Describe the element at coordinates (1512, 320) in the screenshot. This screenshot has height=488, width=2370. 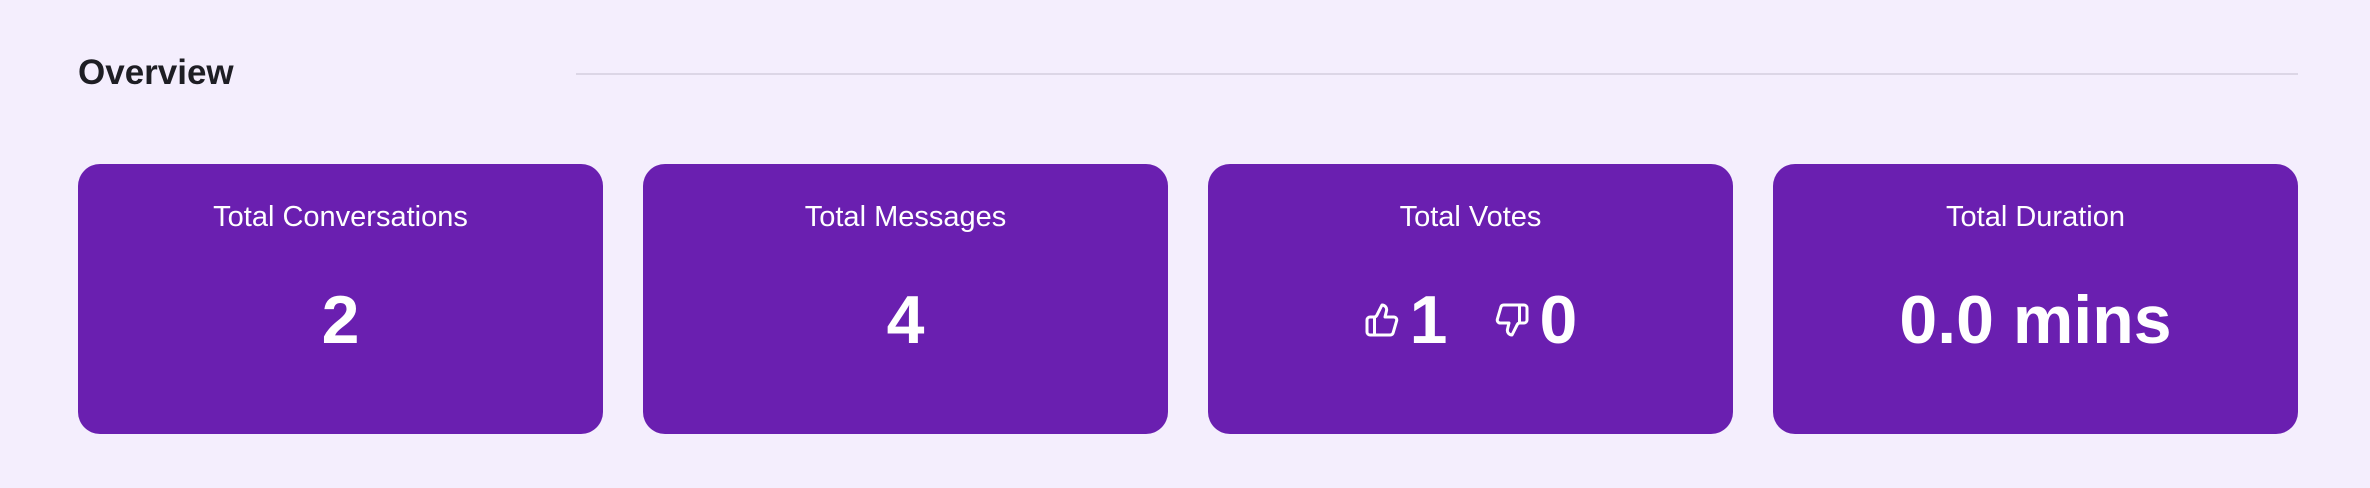
I see `thumbs-down-icon` at that location.